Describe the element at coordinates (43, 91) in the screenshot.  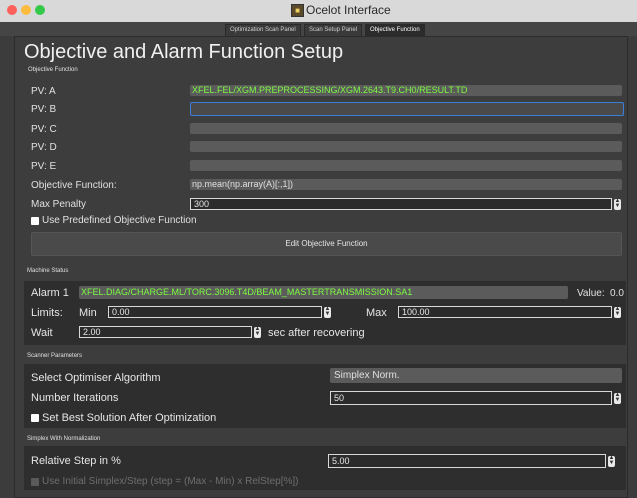
I see `pv-a-label: PV: A` at that location.